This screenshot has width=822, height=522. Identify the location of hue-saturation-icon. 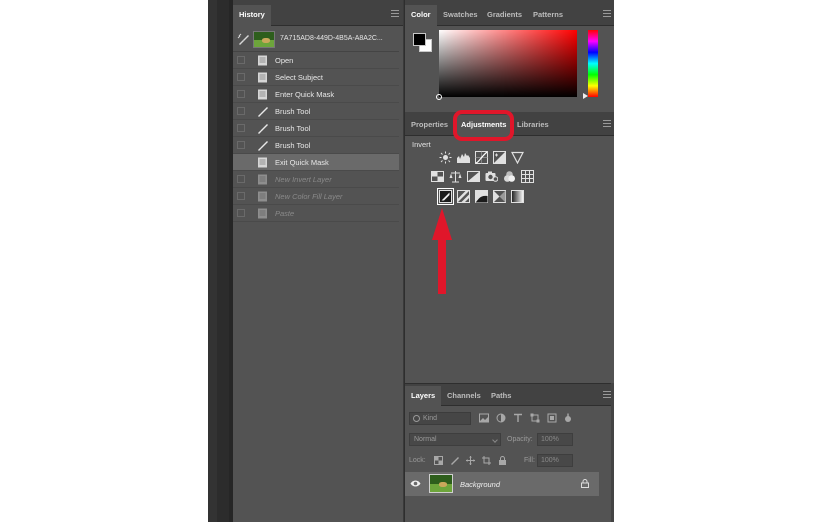
(437, 176).